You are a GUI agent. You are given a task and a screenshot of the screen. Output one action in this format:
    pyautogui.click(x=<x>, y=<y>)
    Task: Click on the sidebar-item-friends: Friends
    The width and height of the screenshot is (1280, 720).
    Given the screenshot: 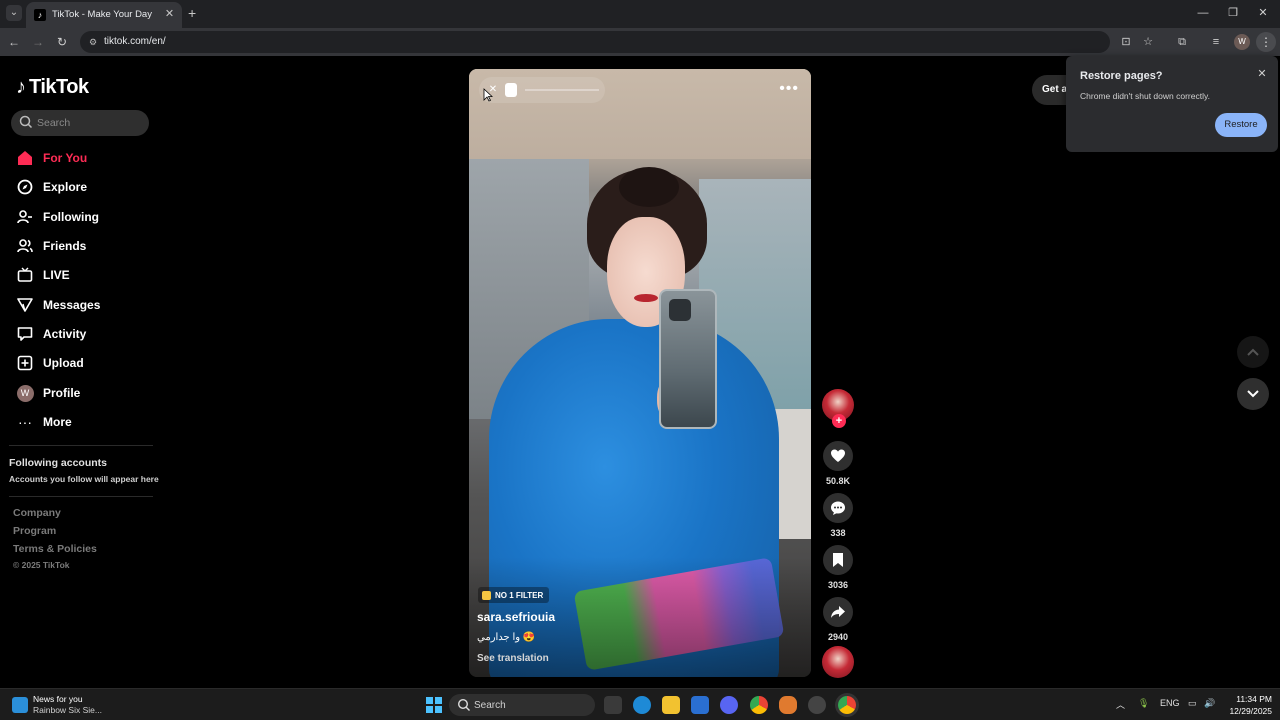 What is the action you would take?
    pyautogui.click(x=51, y=246)
    